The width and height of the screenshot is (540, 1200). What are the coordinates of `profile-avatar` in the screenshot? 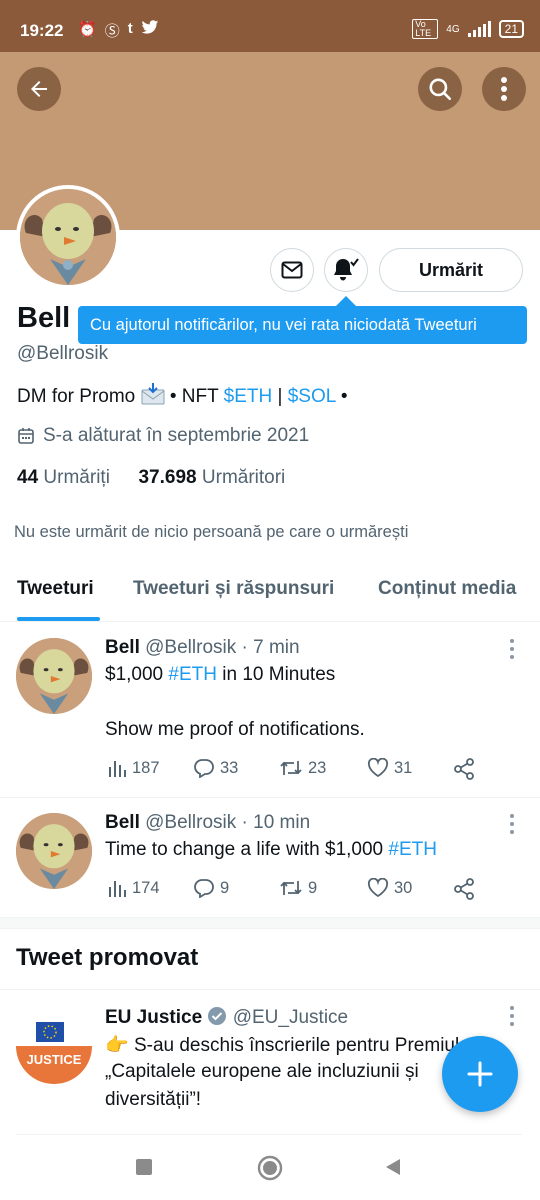 It's located at (68, 237).